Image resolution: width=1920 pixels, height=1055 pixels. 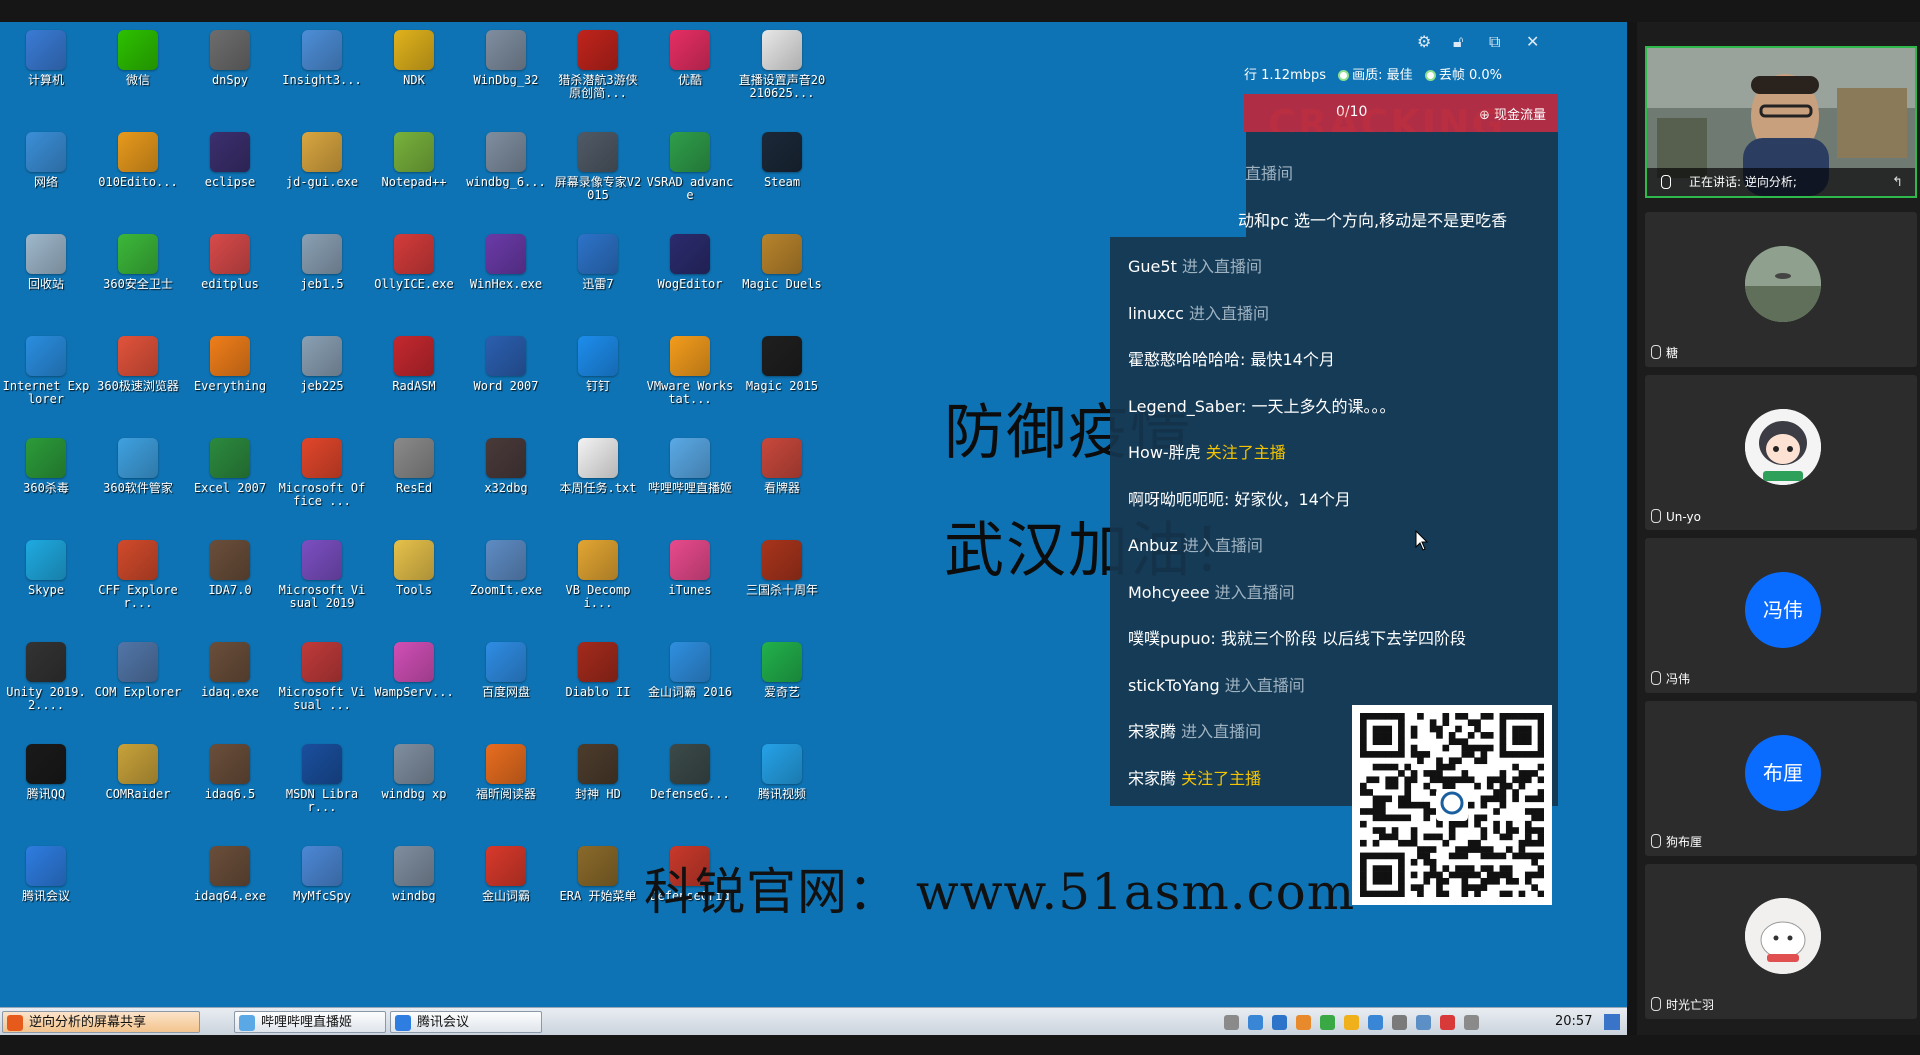 I want to click on desktop-icon: 屏幕录像专家V2015, so click(x=598, y=176).